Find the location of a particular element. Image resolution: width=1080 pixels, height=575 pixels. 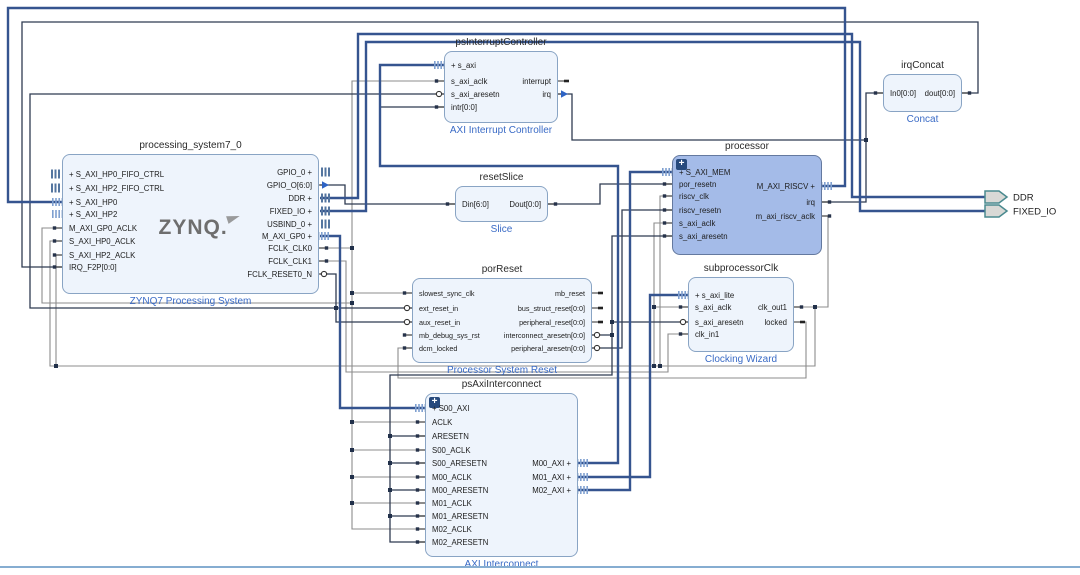

port-processing-system7-0-s-axi-hp2-aclk: S_AXI_HP2_ACLK is located at coordinates (102, 255).